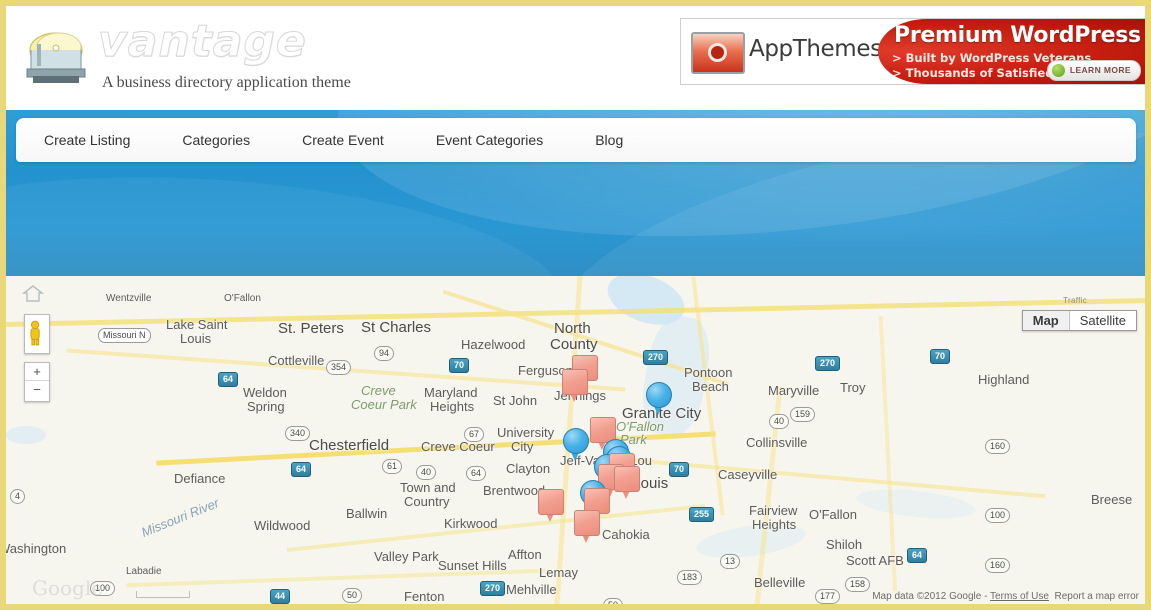 This screenshot has height=610, width=1151. Describe the element at coordinates (163, 594) in the screenshot. I see `map-scale-bar` at that location.